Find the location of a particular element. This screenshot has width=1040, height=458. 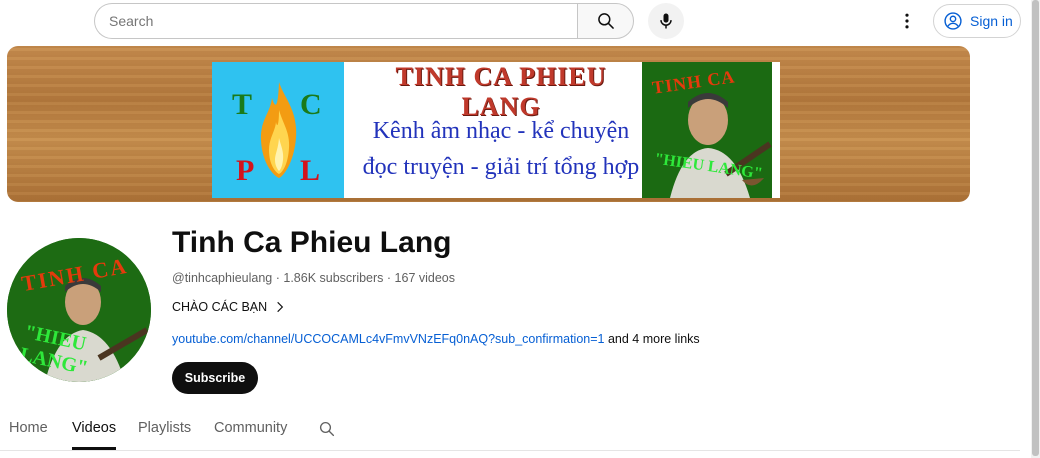

more-vert-icon is located at coordinates (907, 21).